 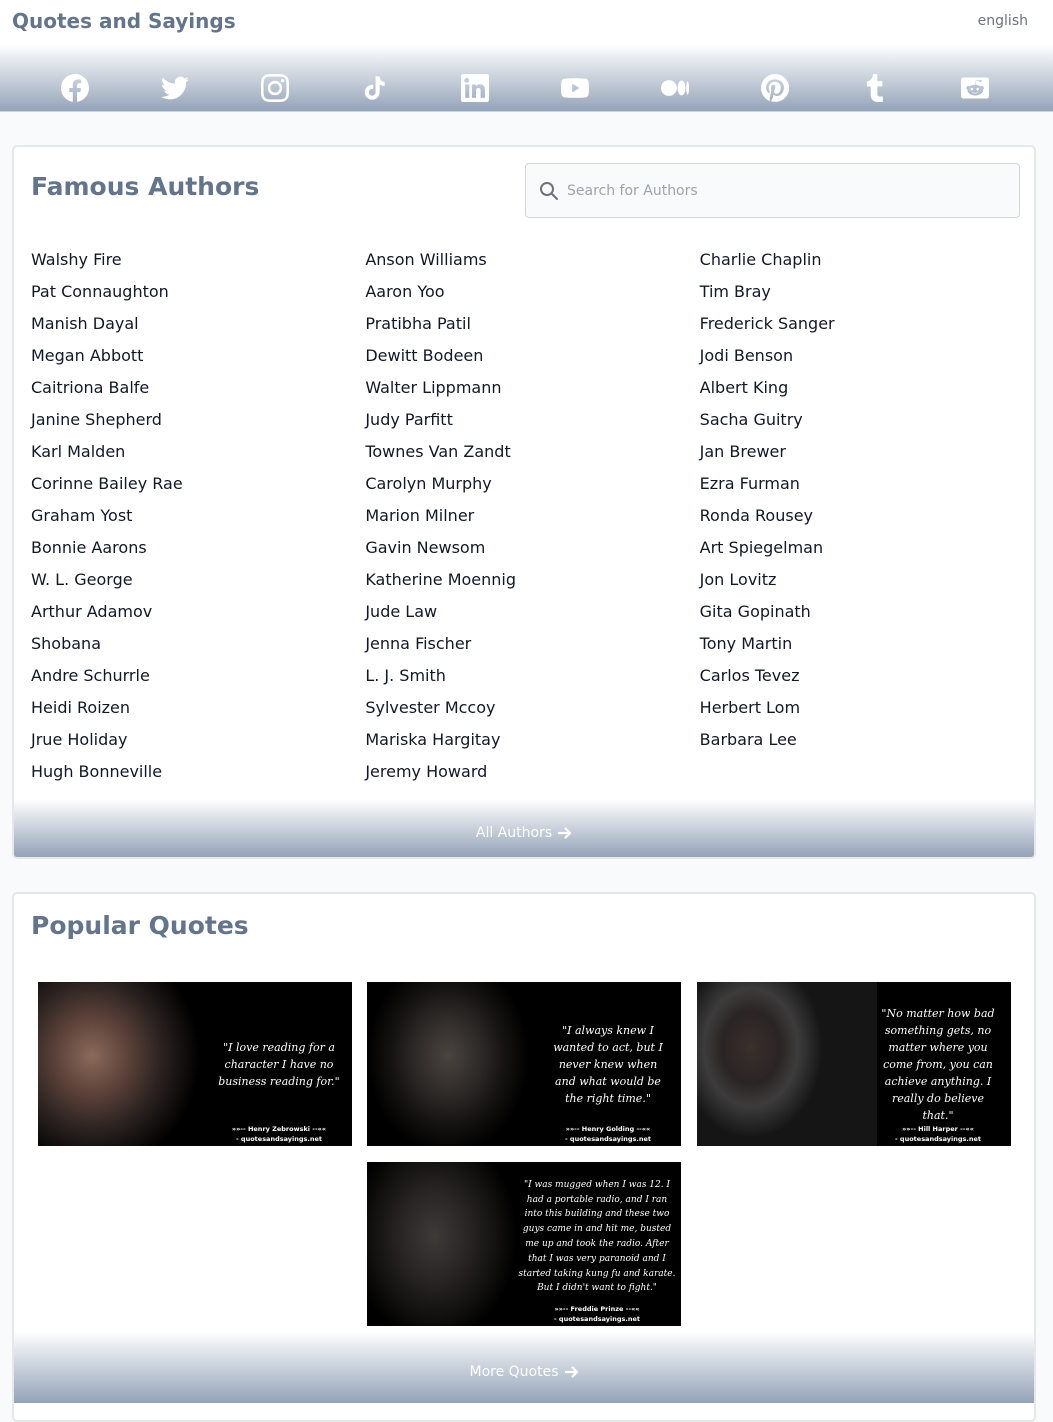 I want to click on famous-authors-title: Famous Authors, so click(x=145, y=186).